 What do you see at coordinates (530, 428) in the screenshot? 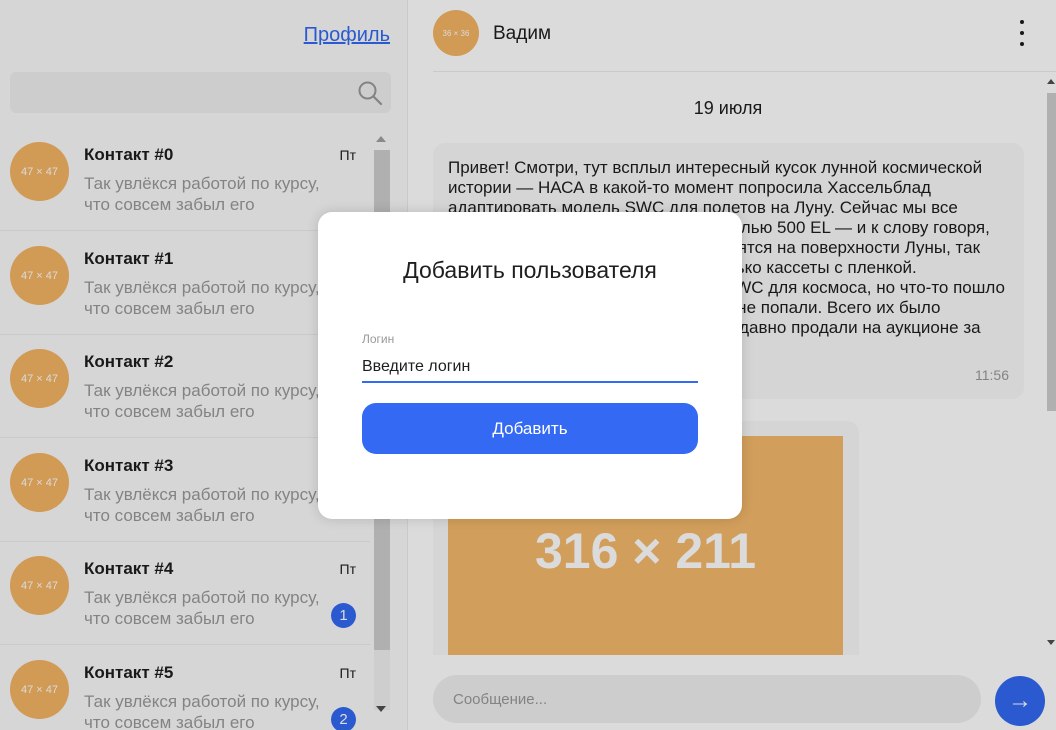
I see `add-user-button: Добавить` at bounding box center [530, 428].